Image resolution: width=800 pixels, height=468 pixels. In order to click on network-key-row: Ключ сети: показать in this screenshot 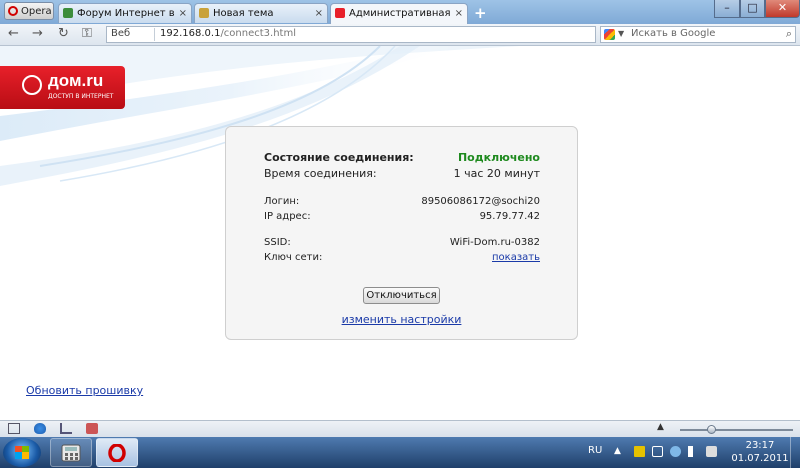, I will do `click(402, 257)`.